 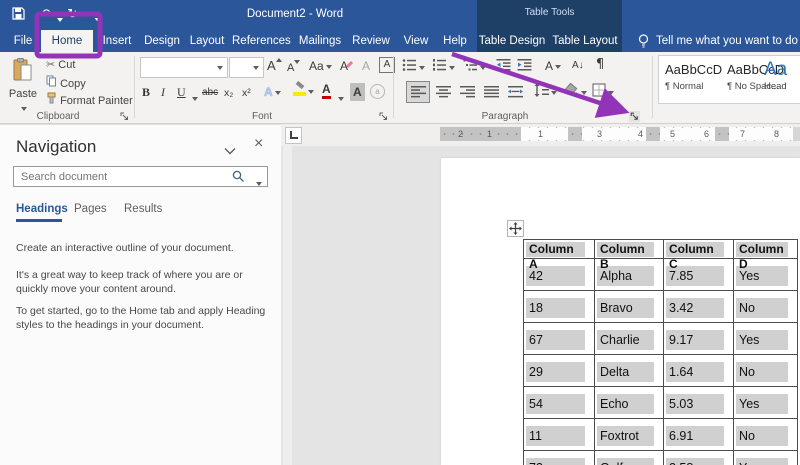 What do you see at coordinates (491, 94) in the screenshot?
I see `justify-button` at bounding box center [491, 94].